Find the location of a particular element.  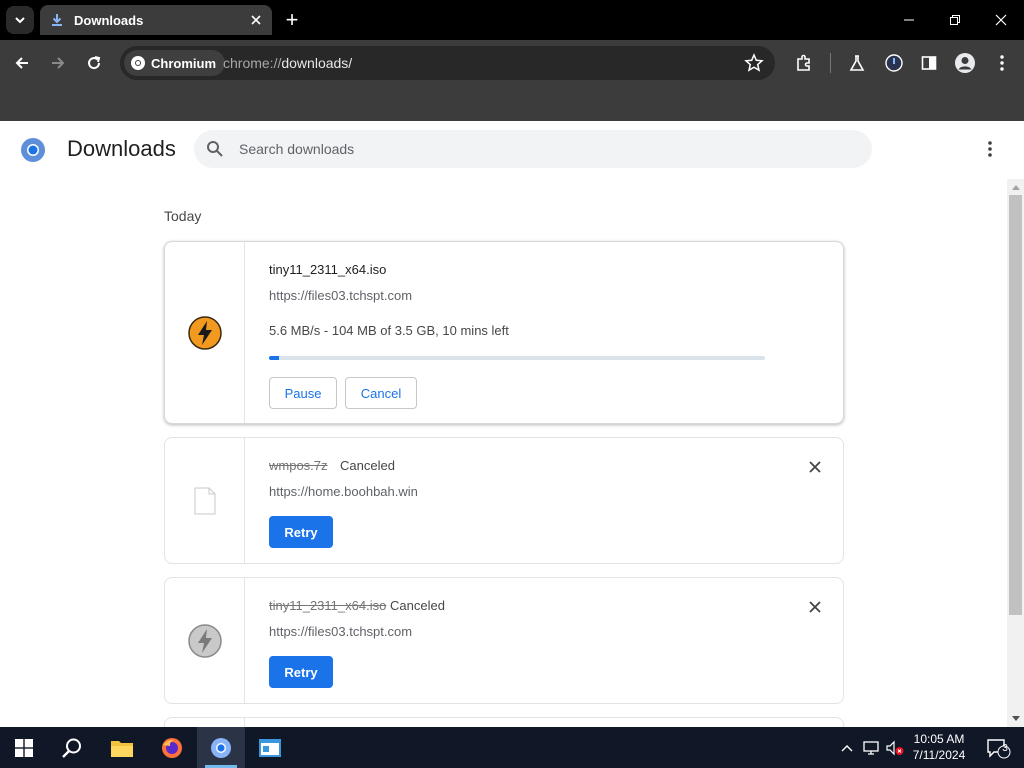

folder-icon is located at coordinates (122, 748).